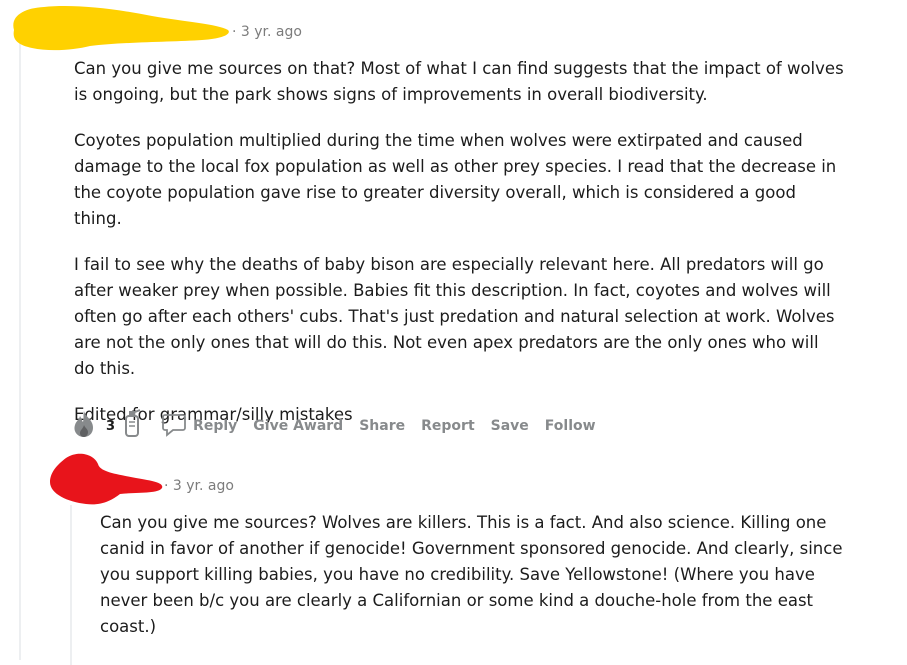  Describe the element at coordinates (121, 28) in the screenshot. I see `username-redaction` at that location.